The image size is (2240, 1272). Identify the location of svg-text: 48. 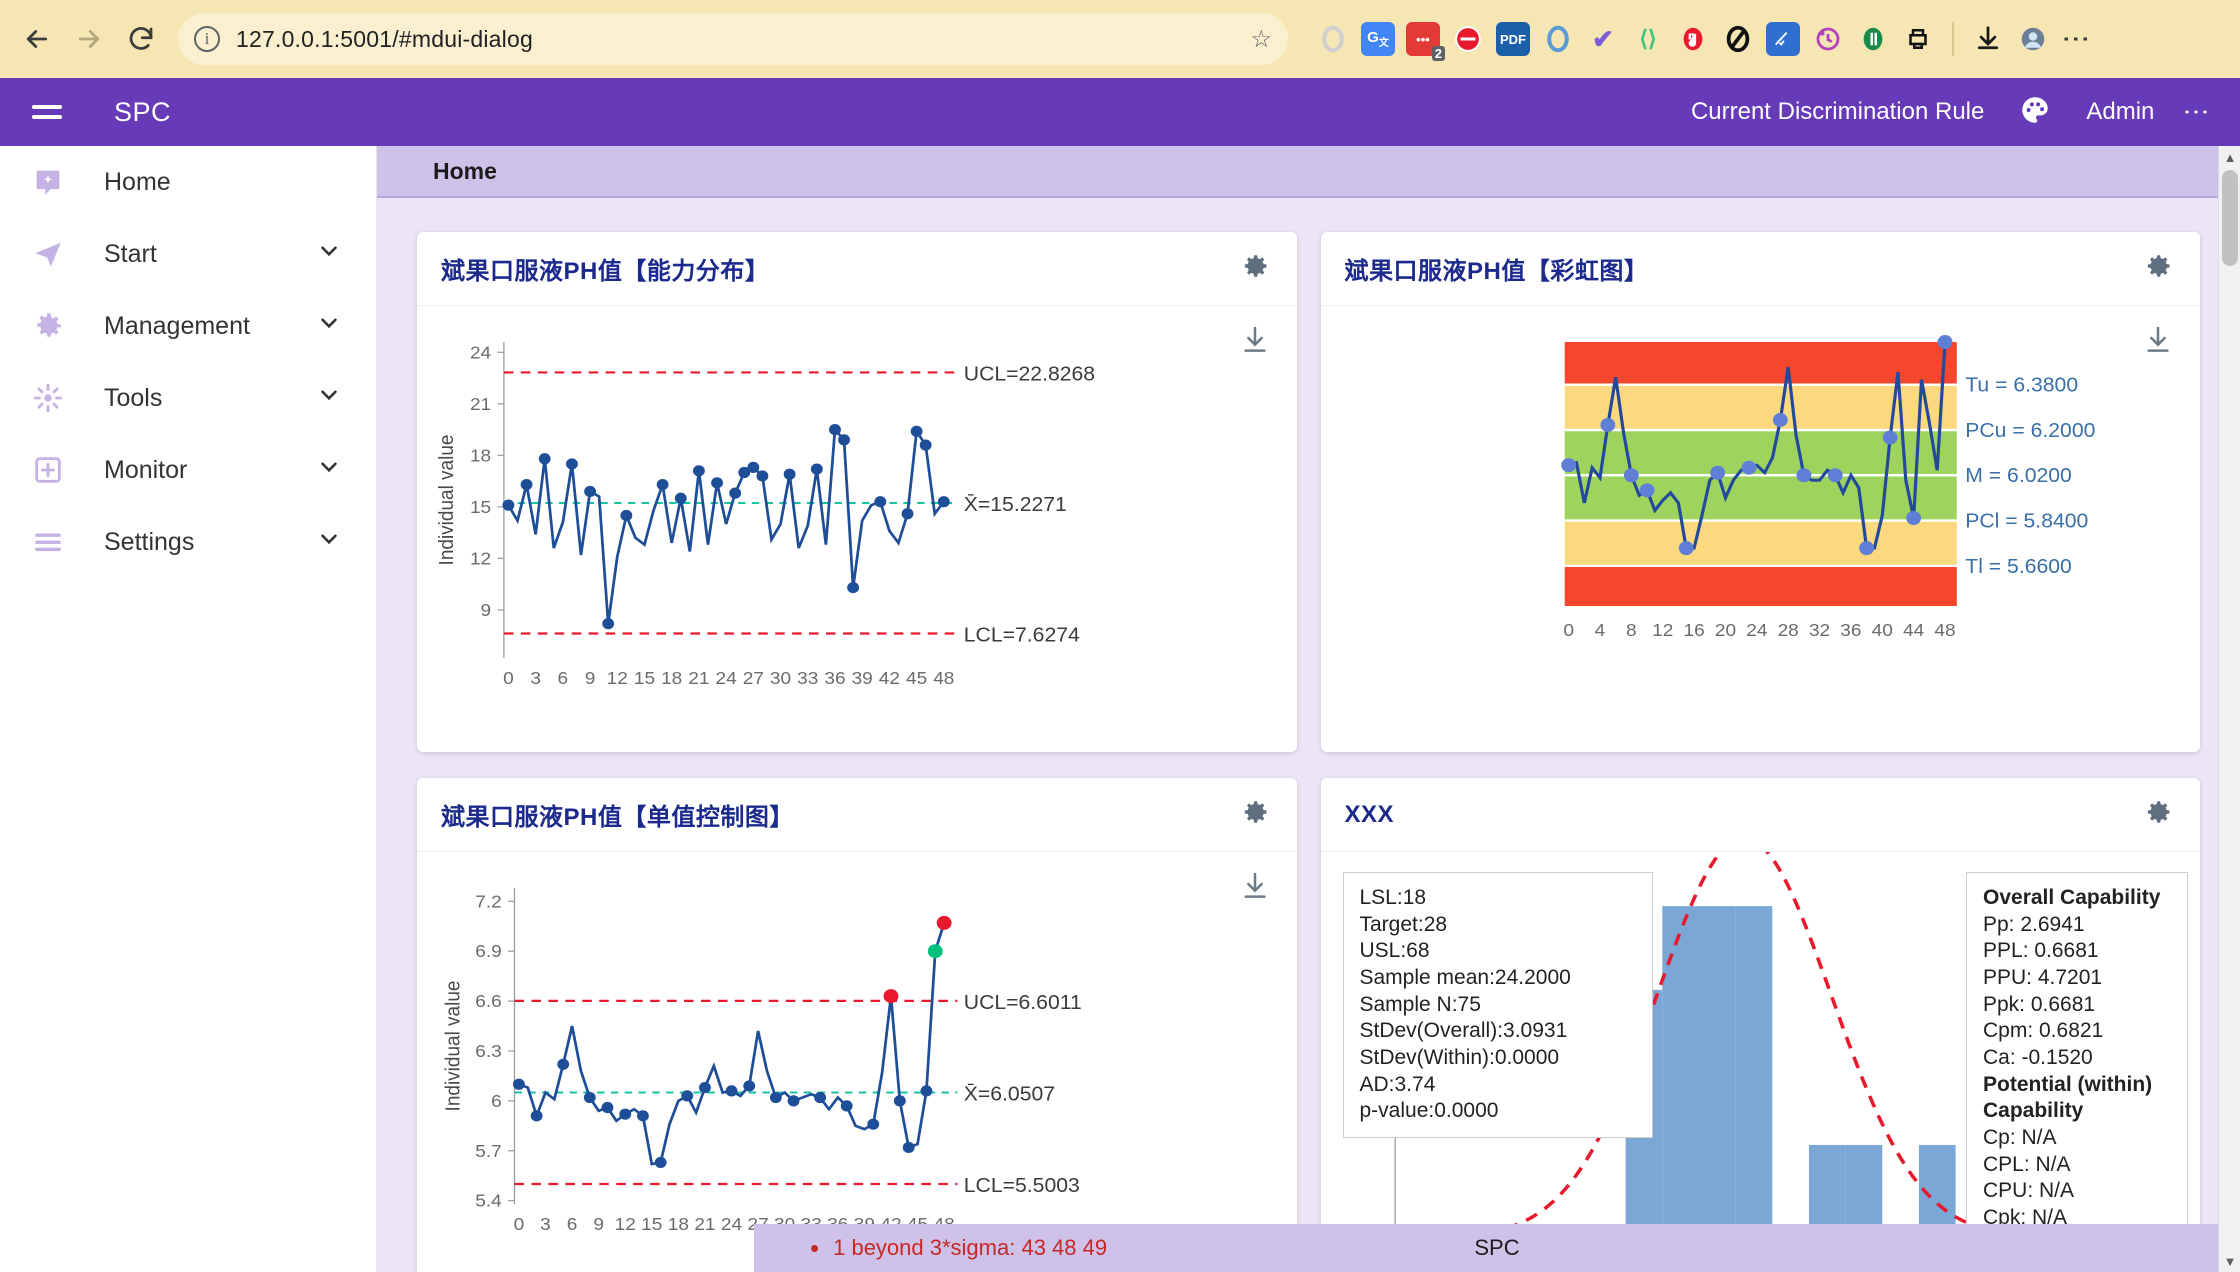
(1944, 629).